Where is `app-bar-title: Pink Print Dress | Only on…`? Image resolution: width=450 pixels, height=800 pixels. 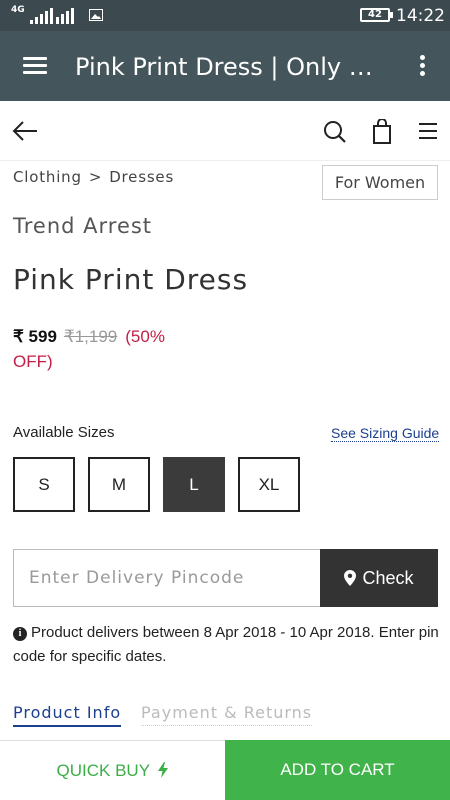 app-bar-title: Pink Print Dress | Only on… is located at coordinates (230, 67).